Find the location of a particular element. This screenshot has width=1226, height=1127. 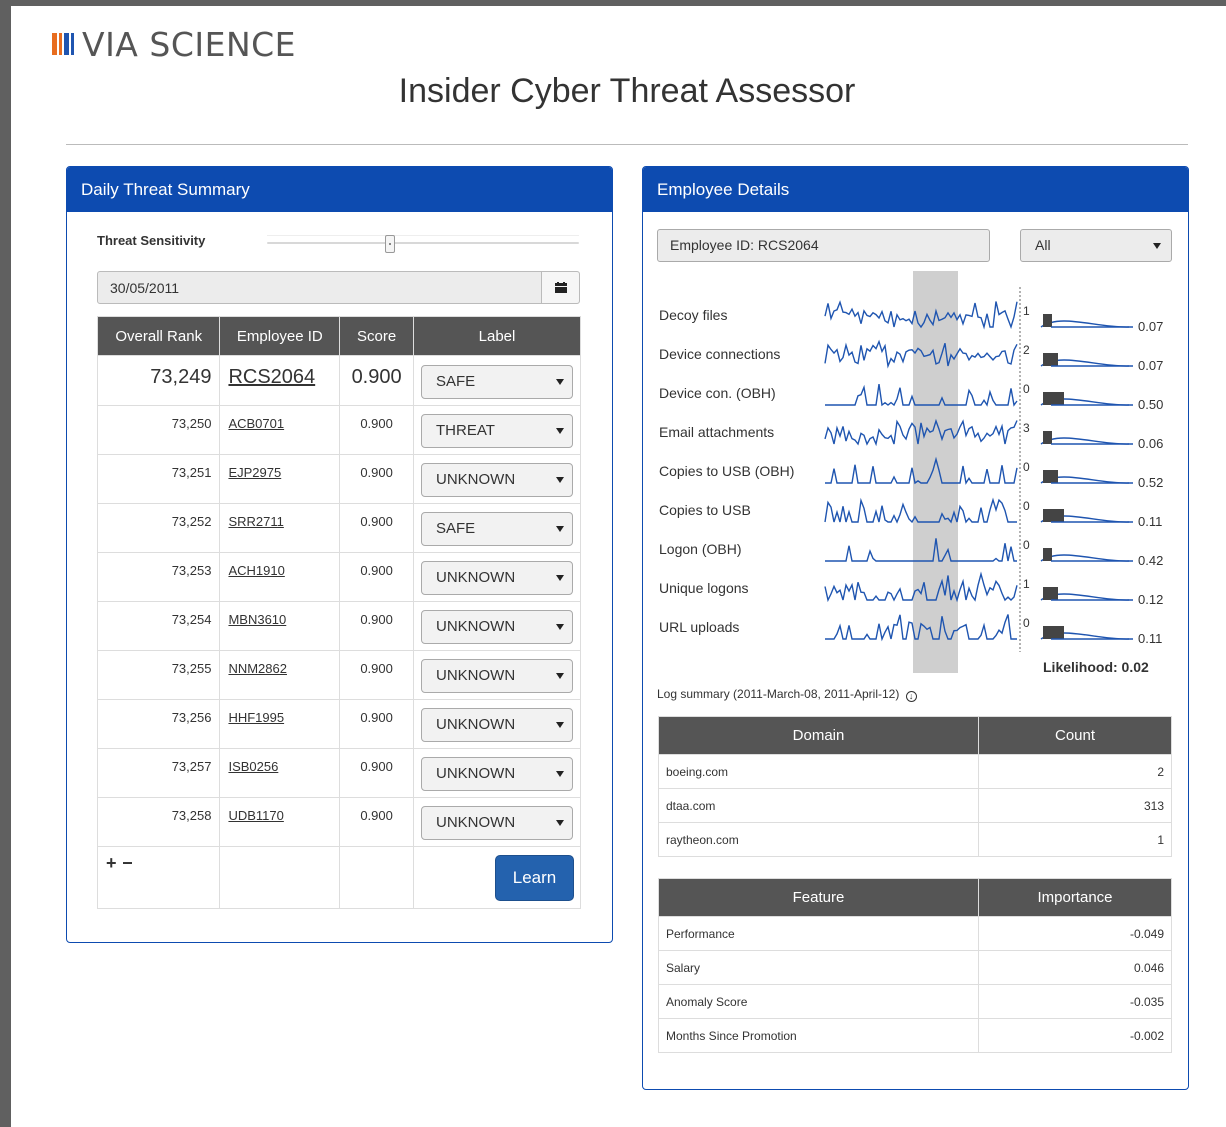

column-header-rank: Overall Rank is located at coordinates (158, 336).